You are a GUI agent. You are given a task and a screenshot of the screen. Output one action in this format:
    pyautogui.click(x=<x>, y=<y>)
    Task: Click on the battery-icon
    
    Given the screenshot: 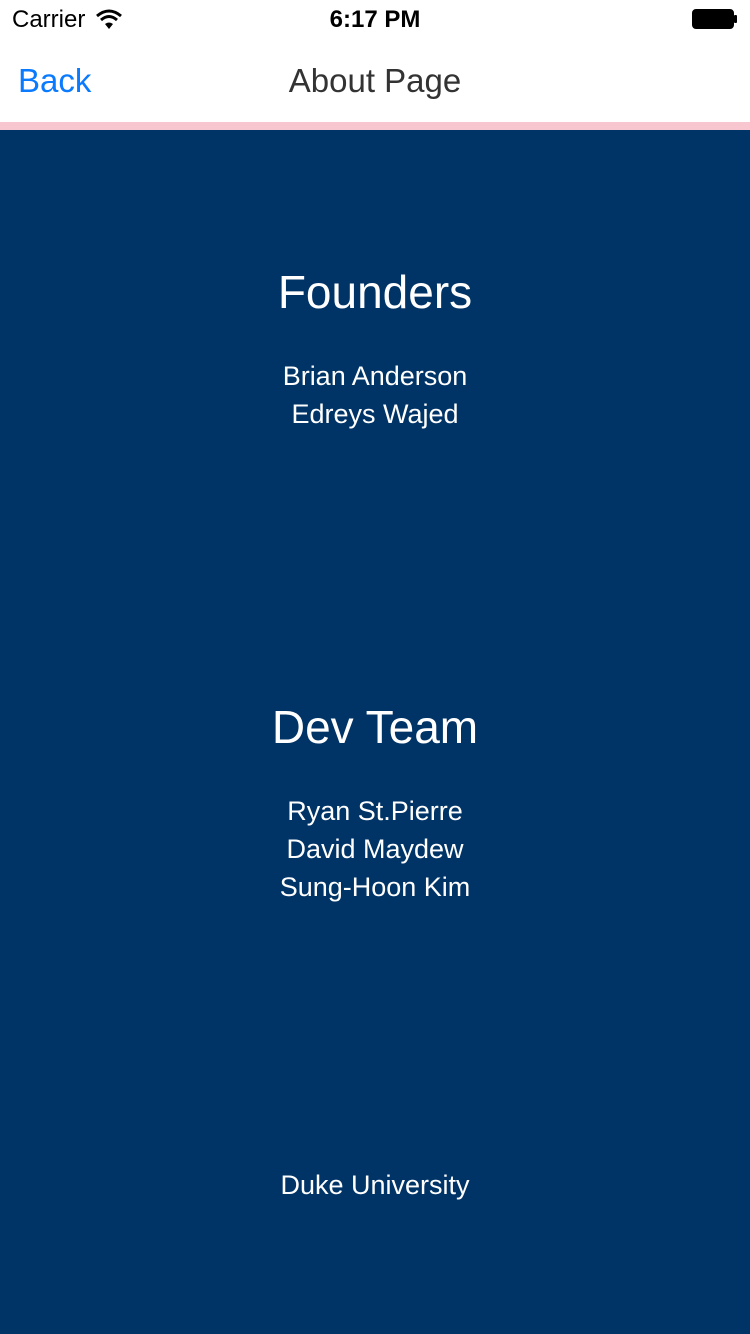 What is the action you would take?
    pyautogui.click(x=715, y=19)
    